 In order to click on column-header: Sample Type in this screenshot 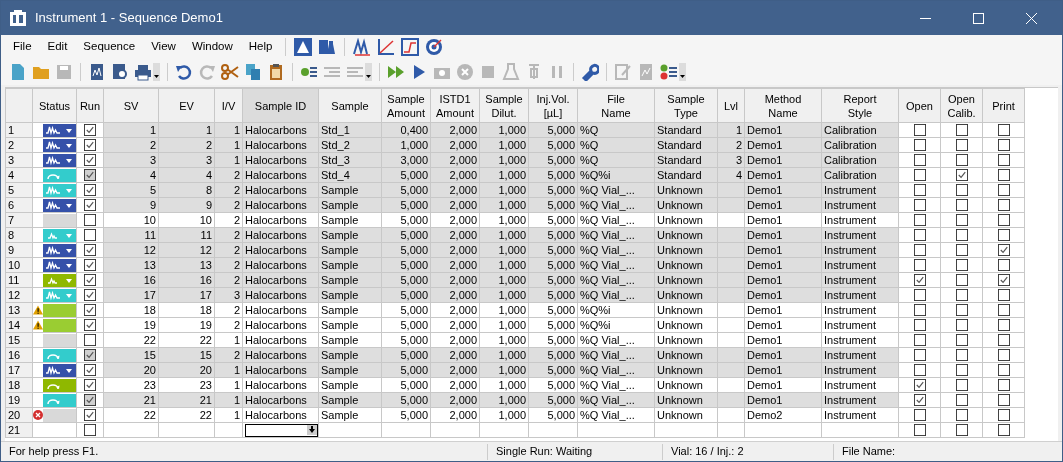, I will do `click(686, 105)`.